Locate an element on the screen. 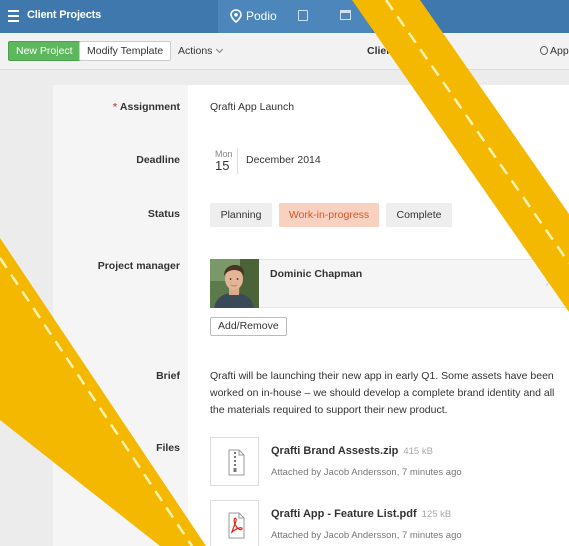  files-label: Files is located at coordinates (168, 448).